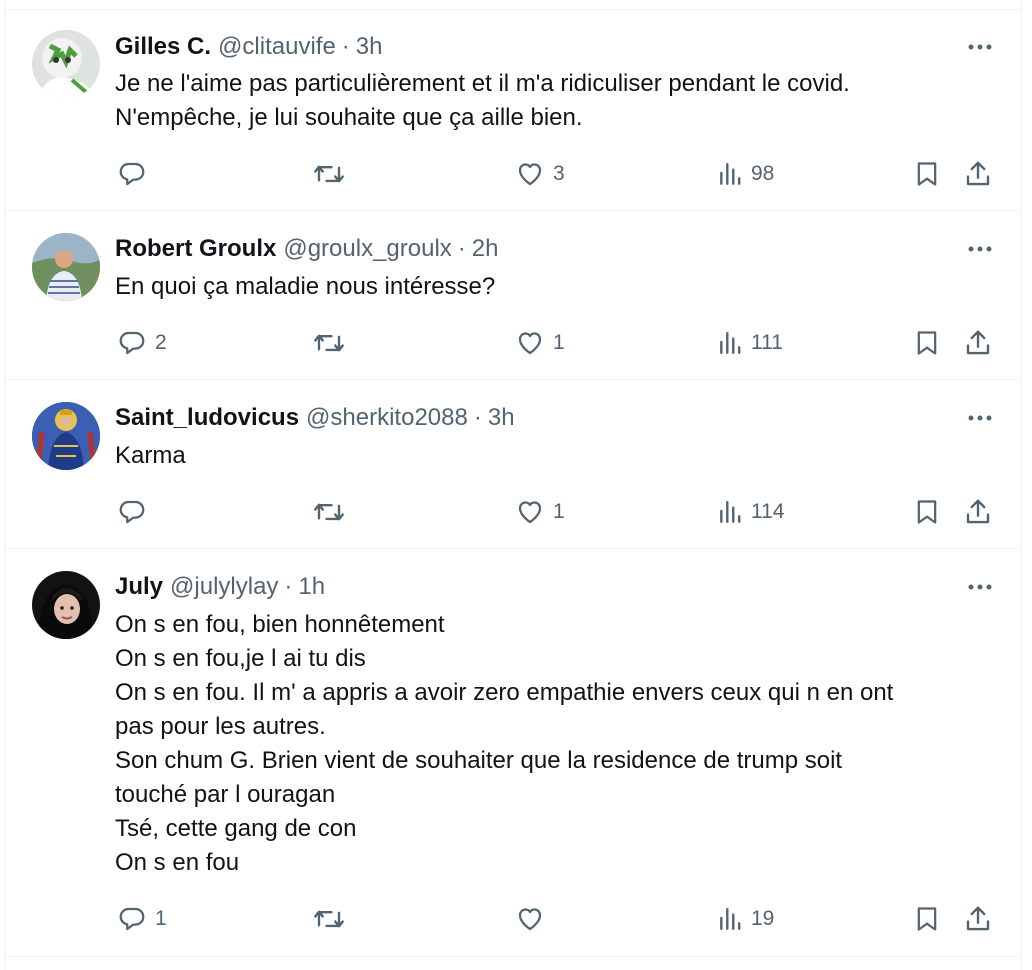  I want to click on like-button: 3, so click(540, 174).